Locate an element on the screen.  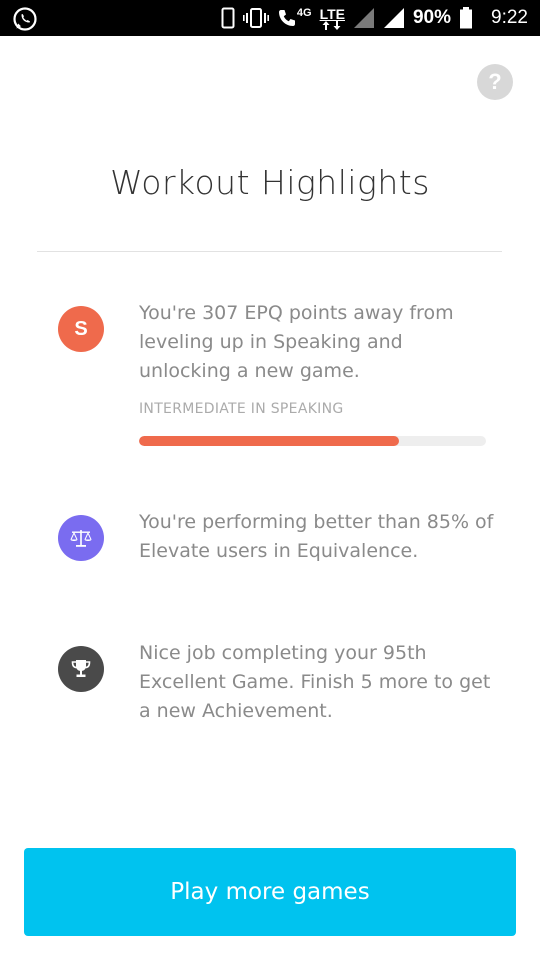
speaking-badge-icon: S is located at coordinates (81, 329).